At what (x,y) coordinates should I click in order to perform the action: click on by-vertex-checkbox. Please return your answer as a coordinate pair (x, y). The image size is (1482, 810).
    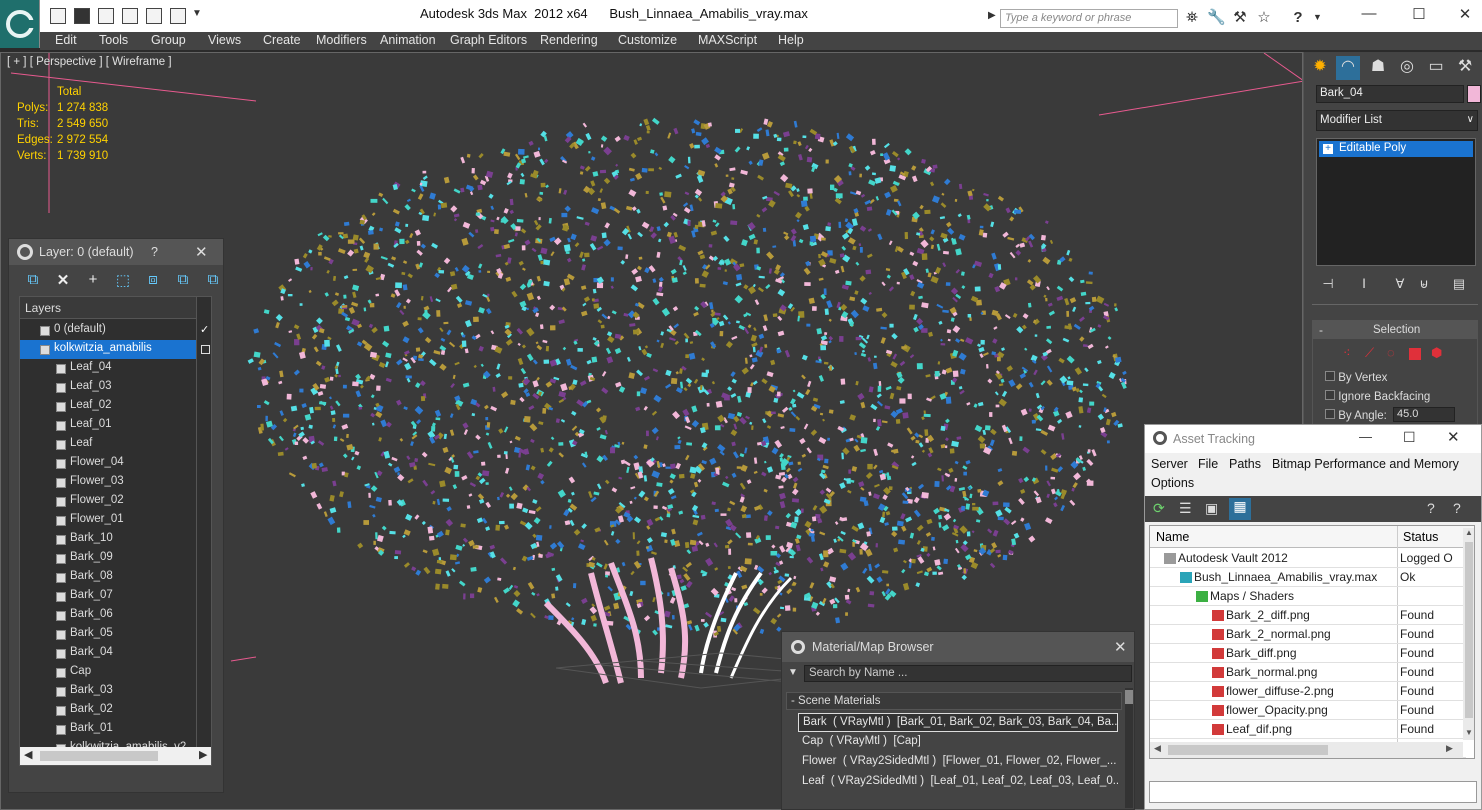
    Looking at the image, I should click on (1330, 376).